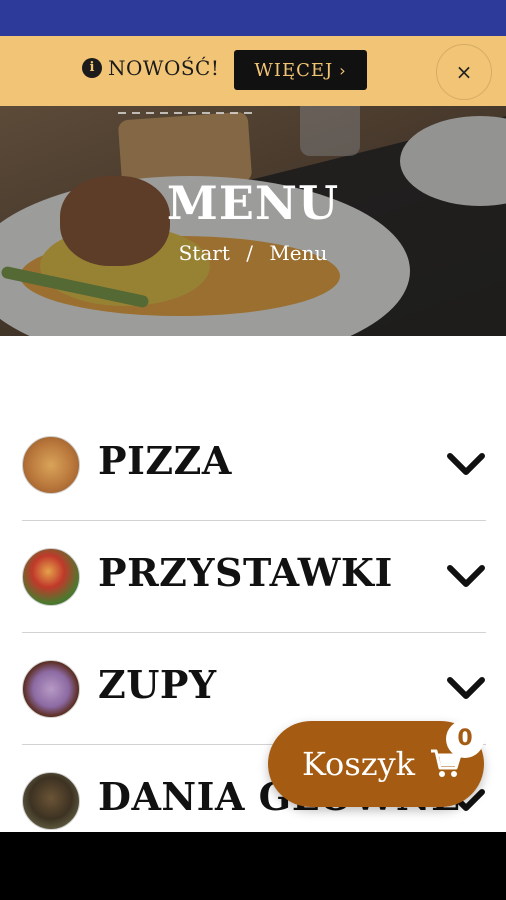  I want to click on category-przystawki: PRZYSTAWKI, so click(254, 576).